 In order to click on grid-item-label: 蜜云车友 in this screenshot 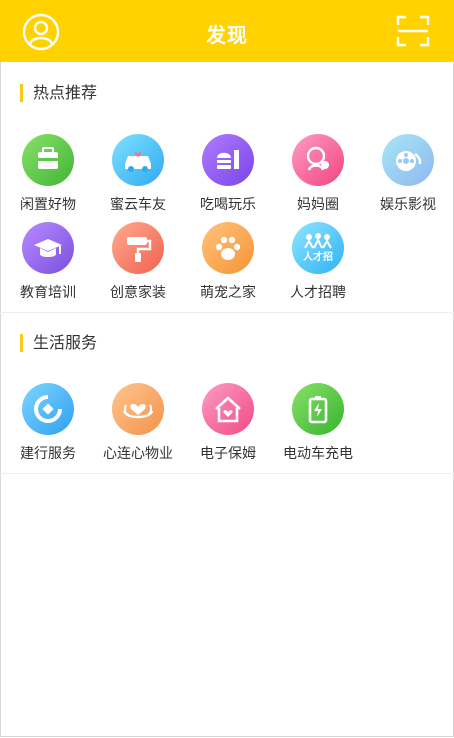, I will do `click(138, 205)`.